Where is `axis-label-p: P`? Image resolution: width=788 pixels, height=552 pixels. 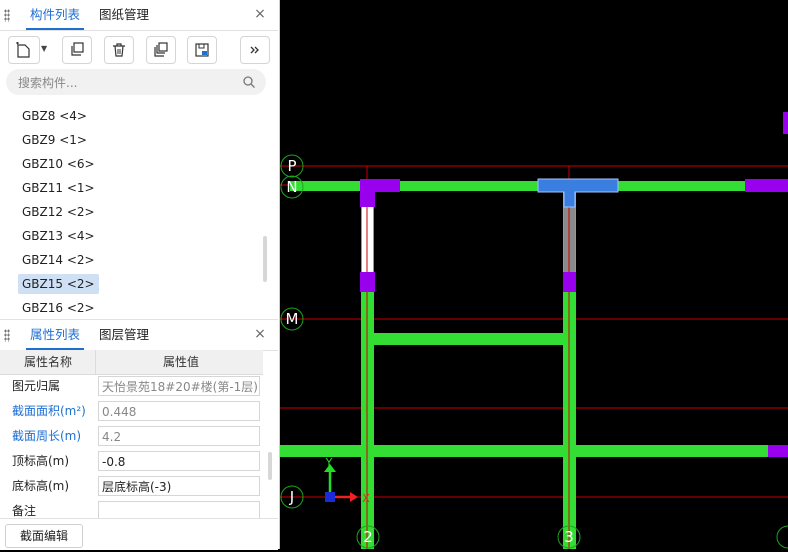 axis-label-p: P is located at coordinates (291, 166).